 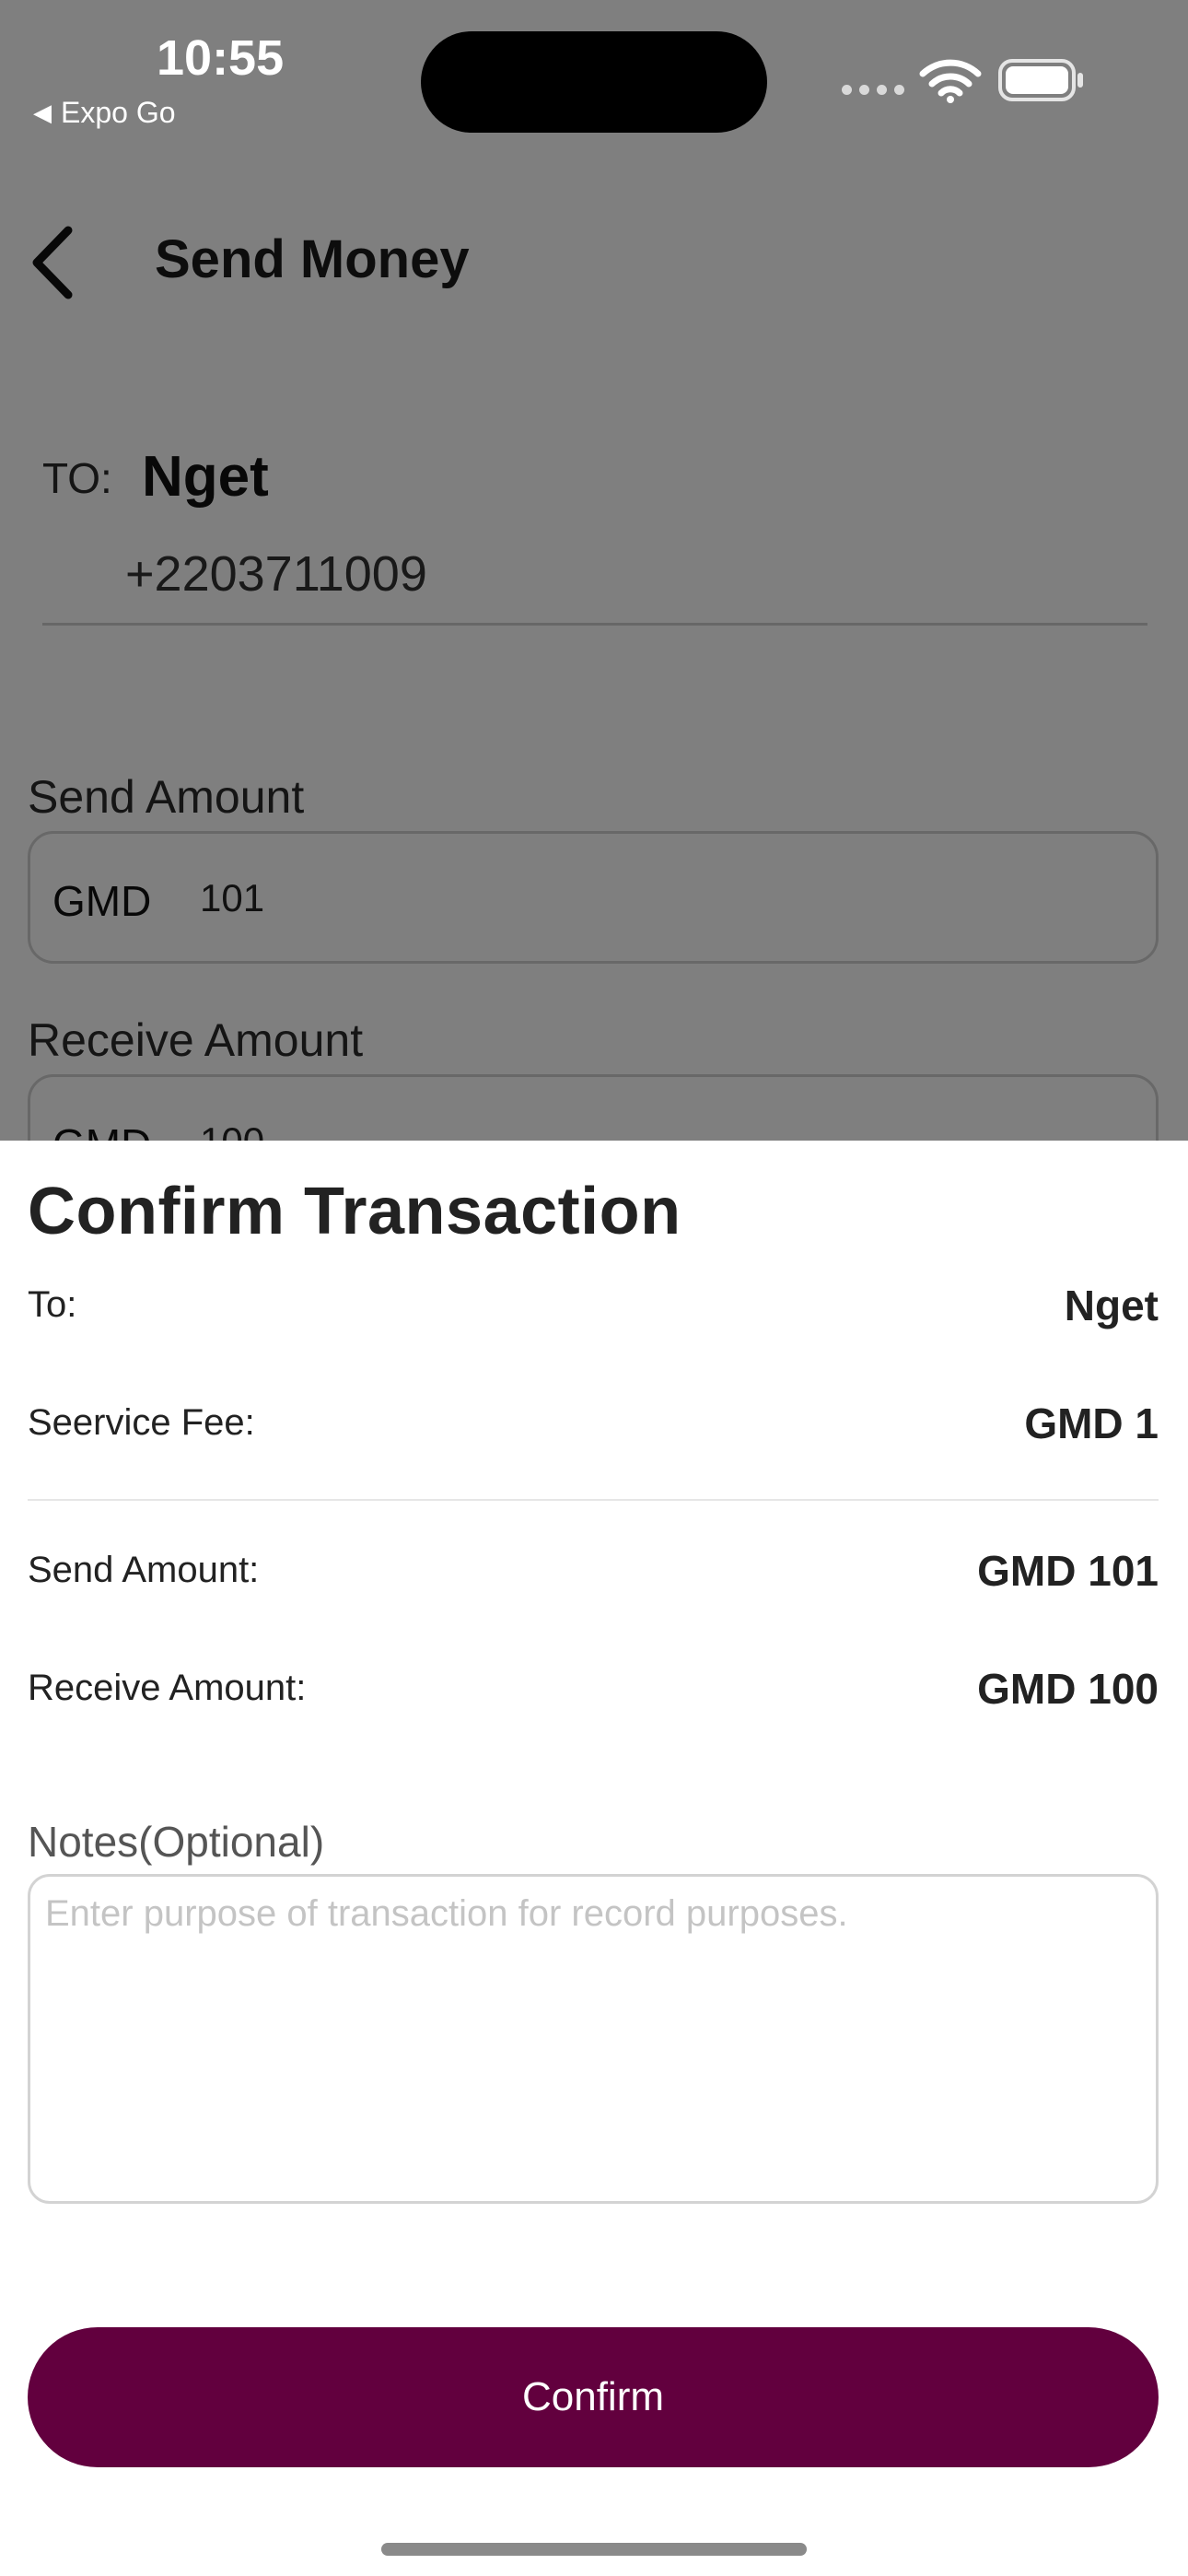 I want to click on status-time: 10:55, so click(x=221, y=58).